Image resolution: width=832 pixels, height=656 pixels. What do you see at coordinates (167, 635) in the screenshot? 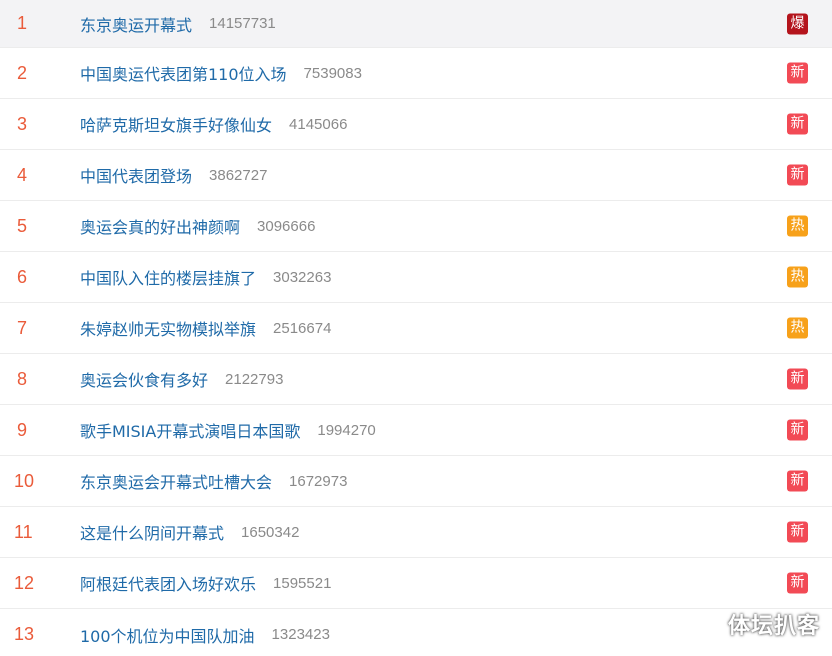
I see `topic-link: 100个机位为中国队加油` at bounding box center [167, 635].